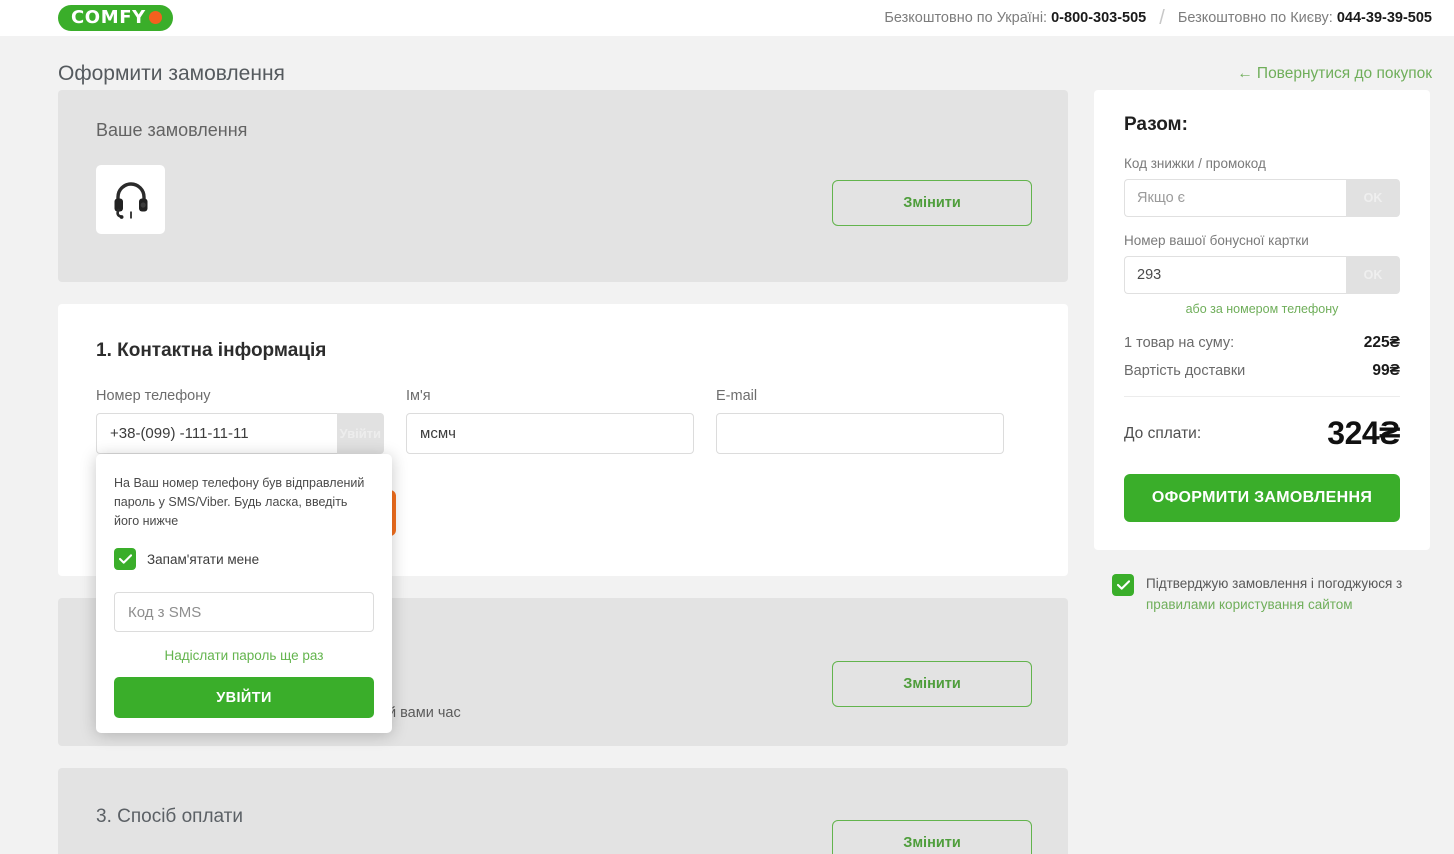 The height and width of the screenshot is (854, 1454). Describe the element at coordinates (1163, 433) in the screenshot. I see `total-label: До сплати:` at that location.